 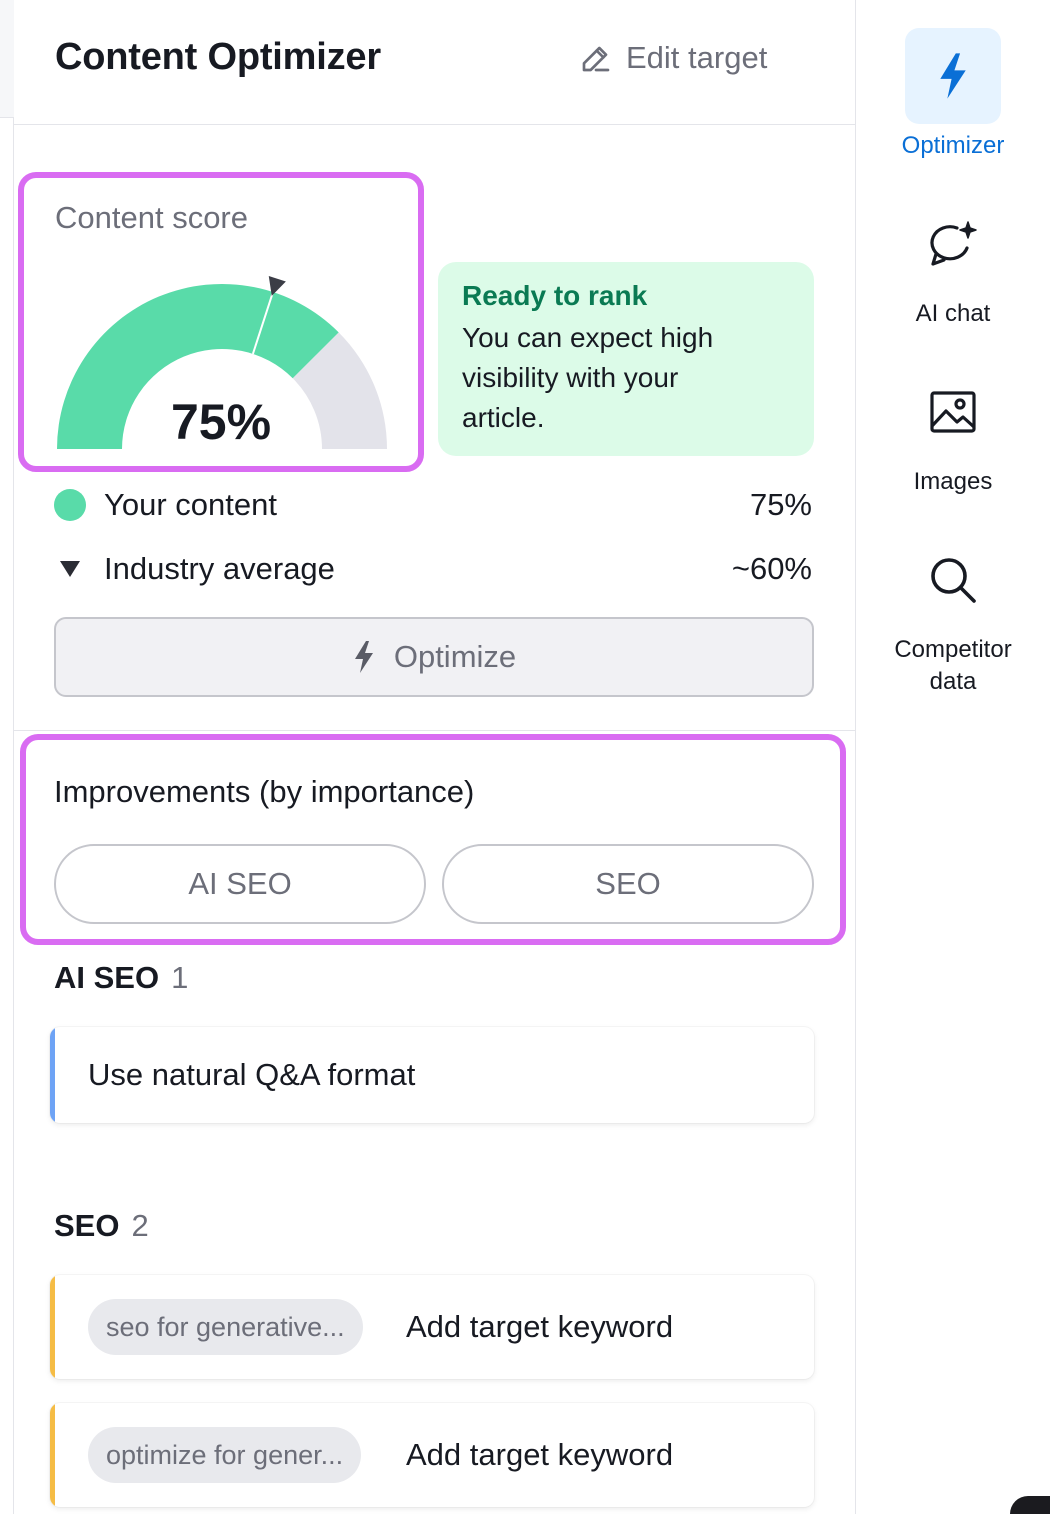 I want to click on legend-your-content-label: Your content, so click(x=190, y=504).